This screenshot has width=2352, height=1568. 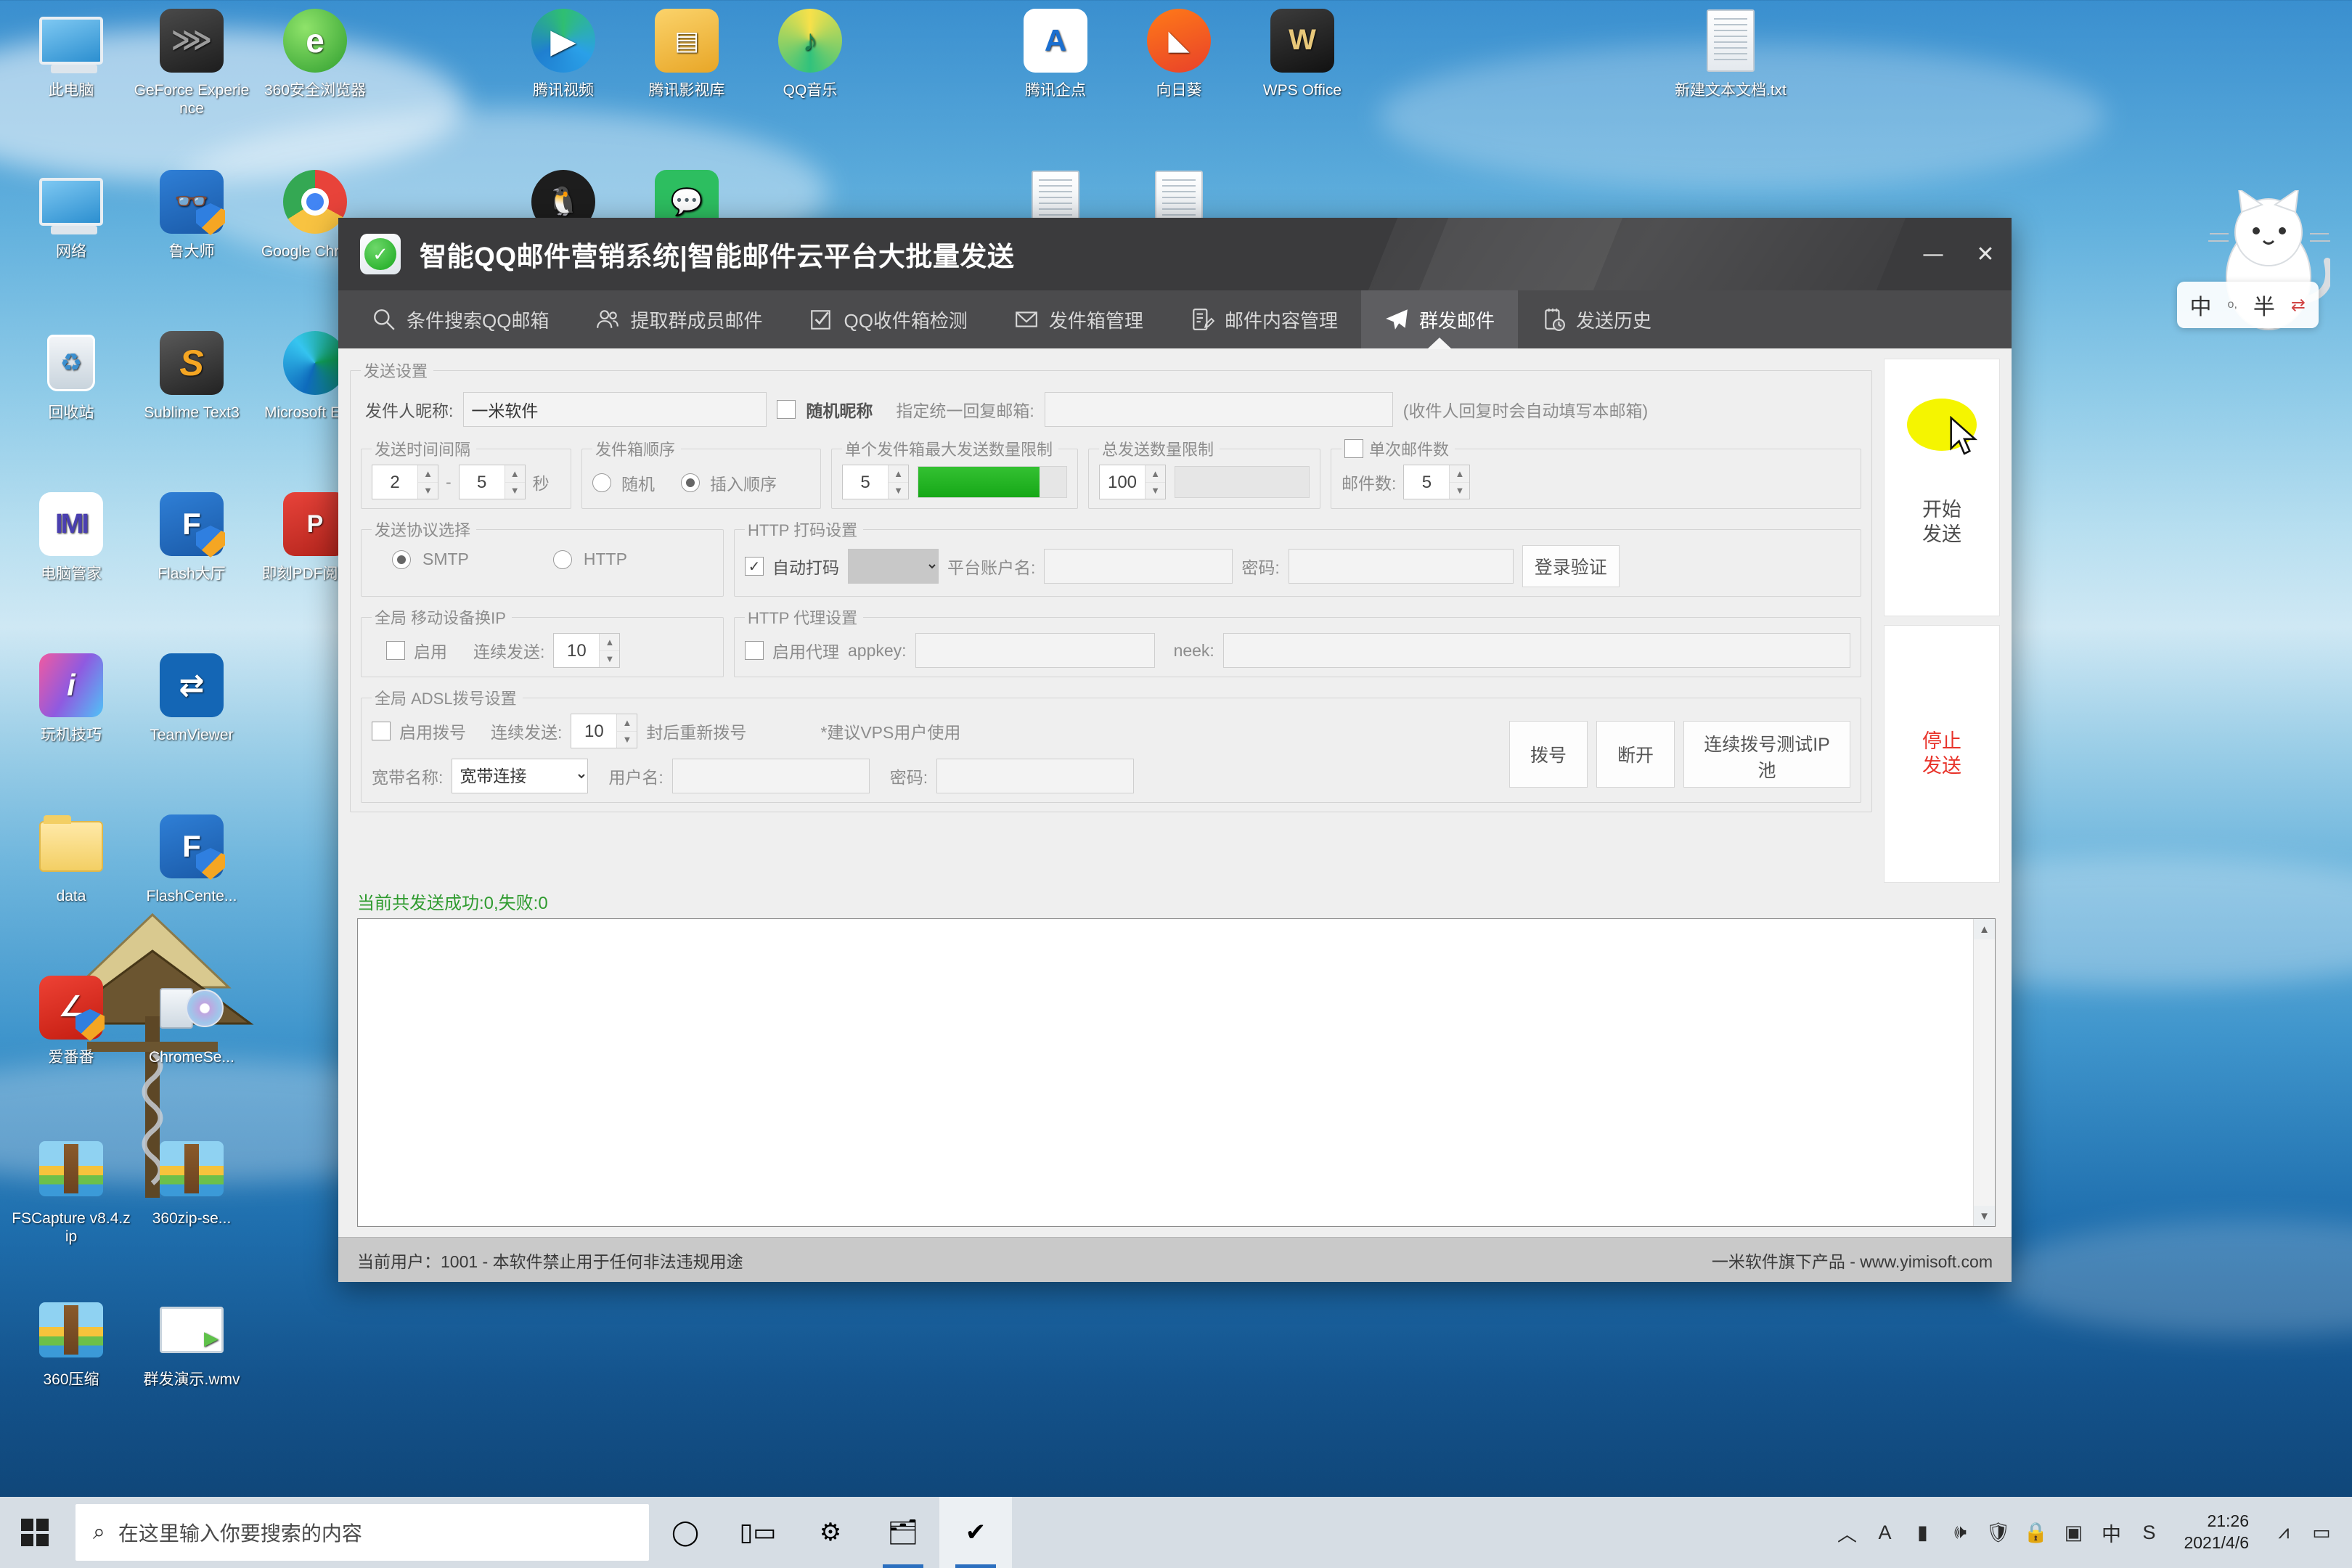 What do you see at coordinates (755, 567) in the screenshot?
I see `auto-captcha-checkbox: ✓` at bounding box center [755, 567].